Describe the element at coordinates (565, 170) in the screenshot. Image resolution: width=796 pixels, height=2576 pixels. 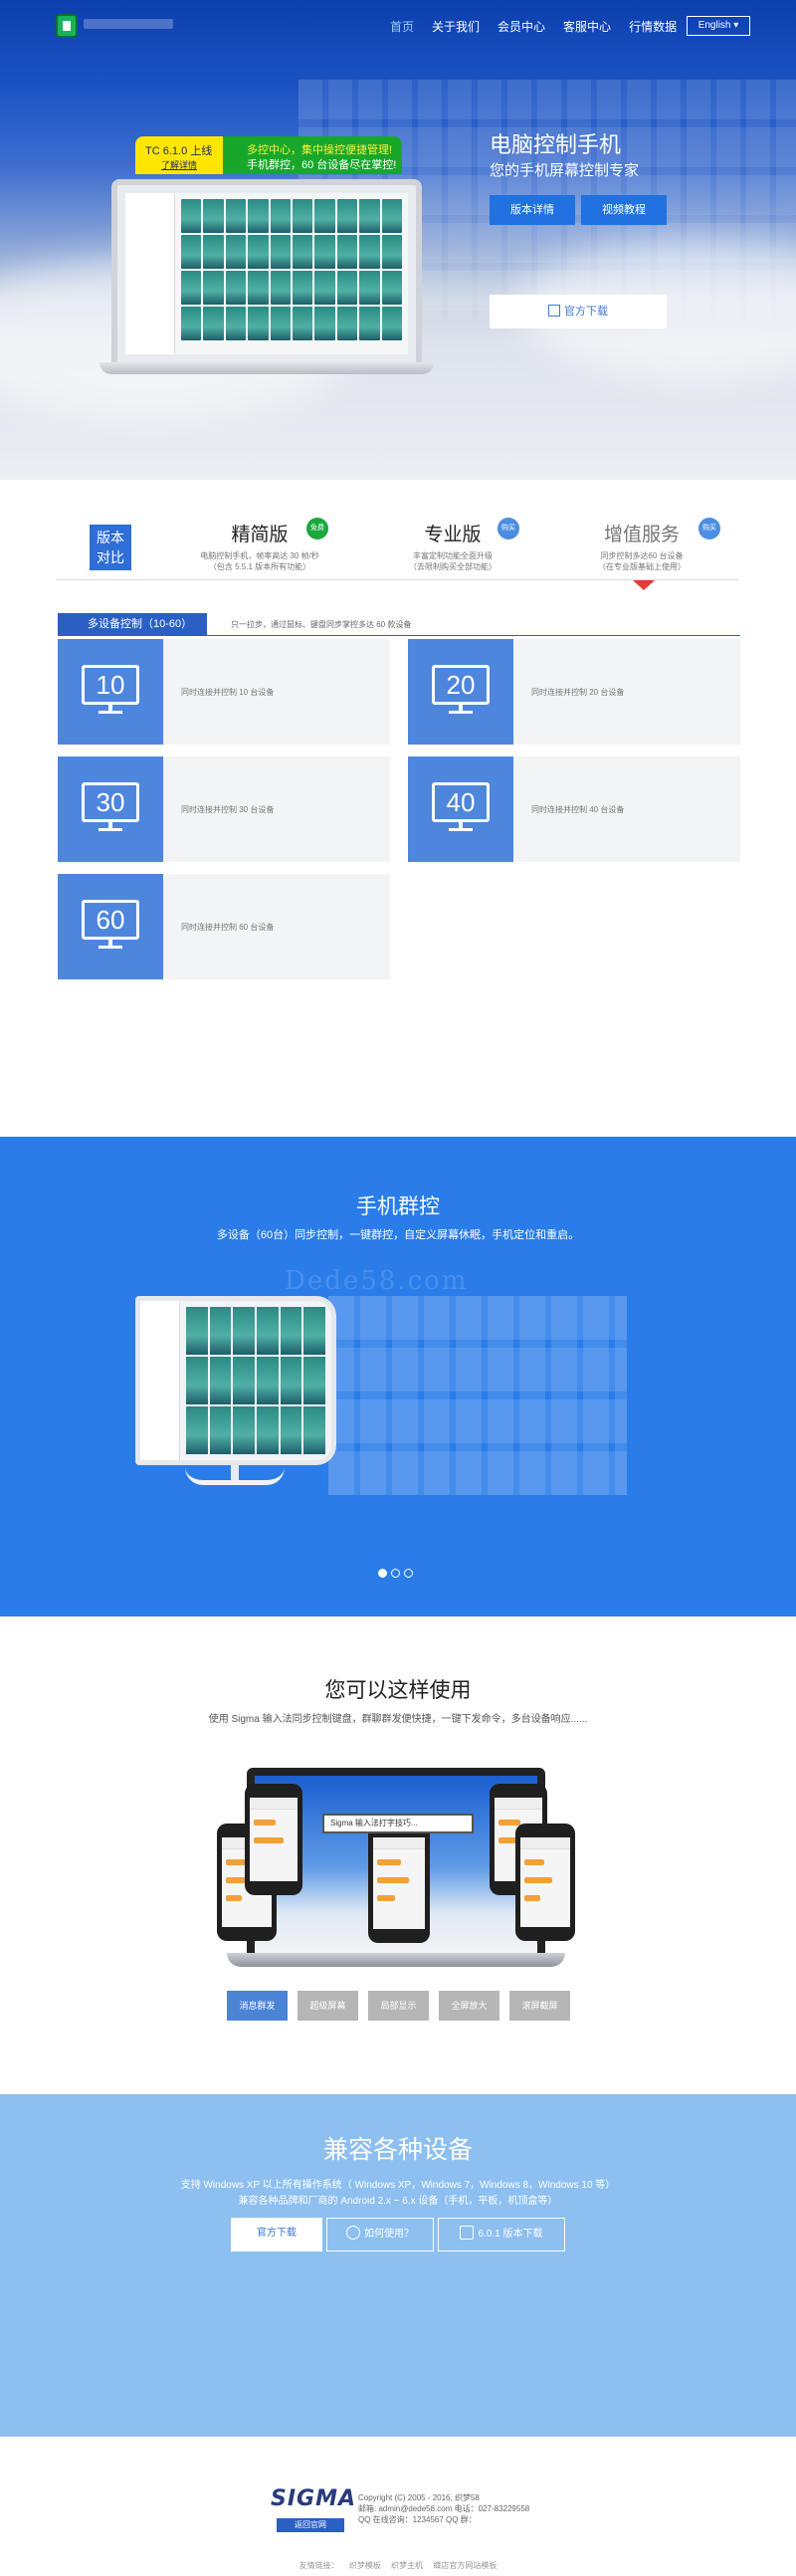
I see `hero-subtitle: 您的手机屏幕控制专家` at that location.